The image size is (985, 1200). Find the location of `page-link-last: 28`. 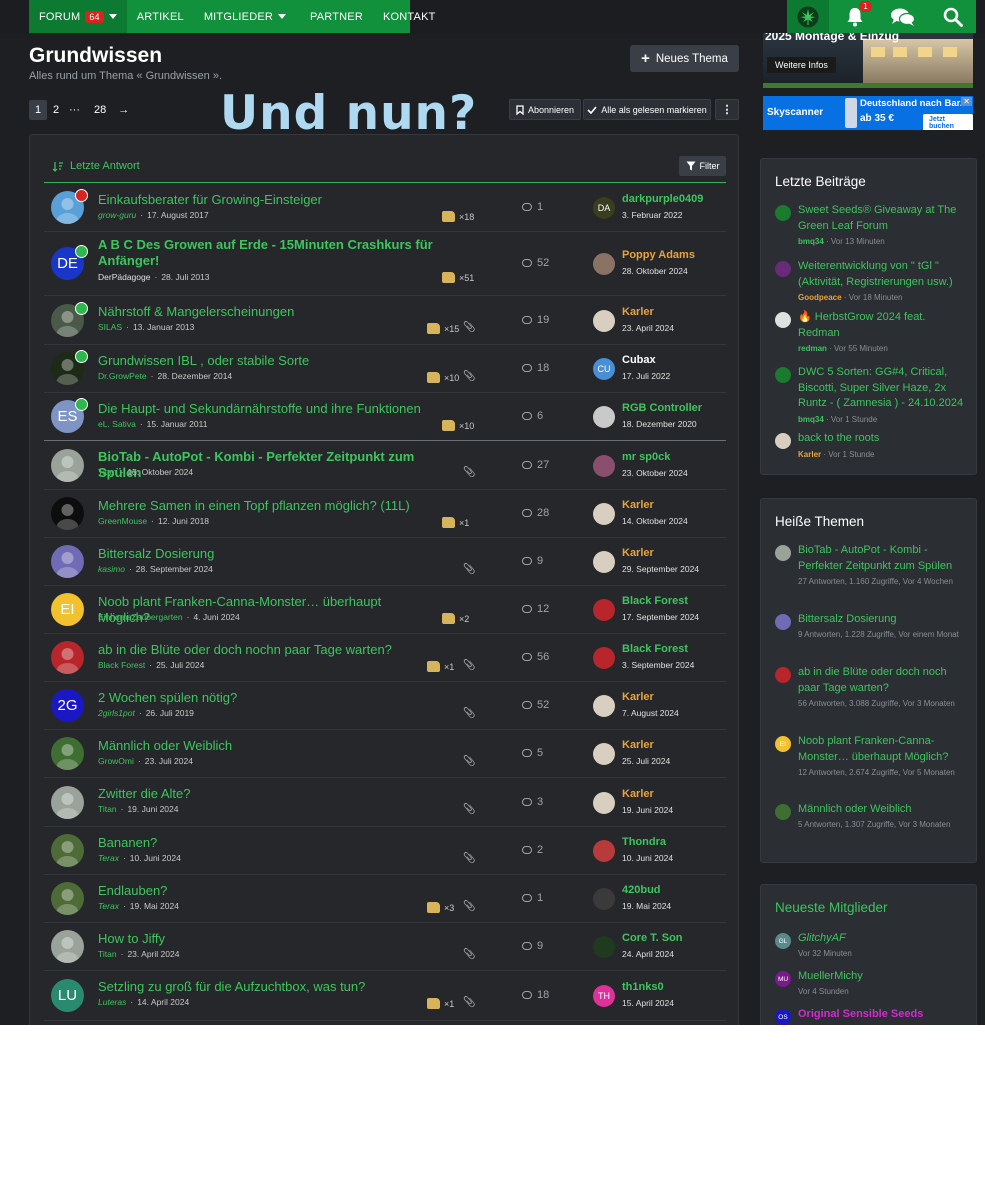

page-link-last: 28 is located at coordinates (100, 110).